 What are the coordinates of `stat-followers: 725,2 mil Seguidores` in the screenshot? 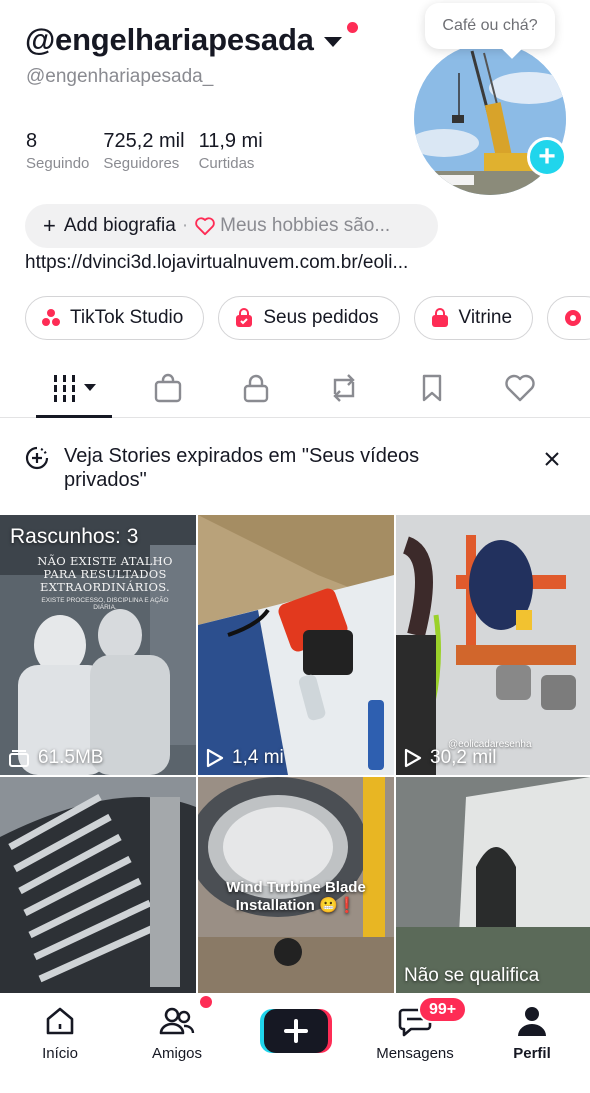 It's located at (143, 151).